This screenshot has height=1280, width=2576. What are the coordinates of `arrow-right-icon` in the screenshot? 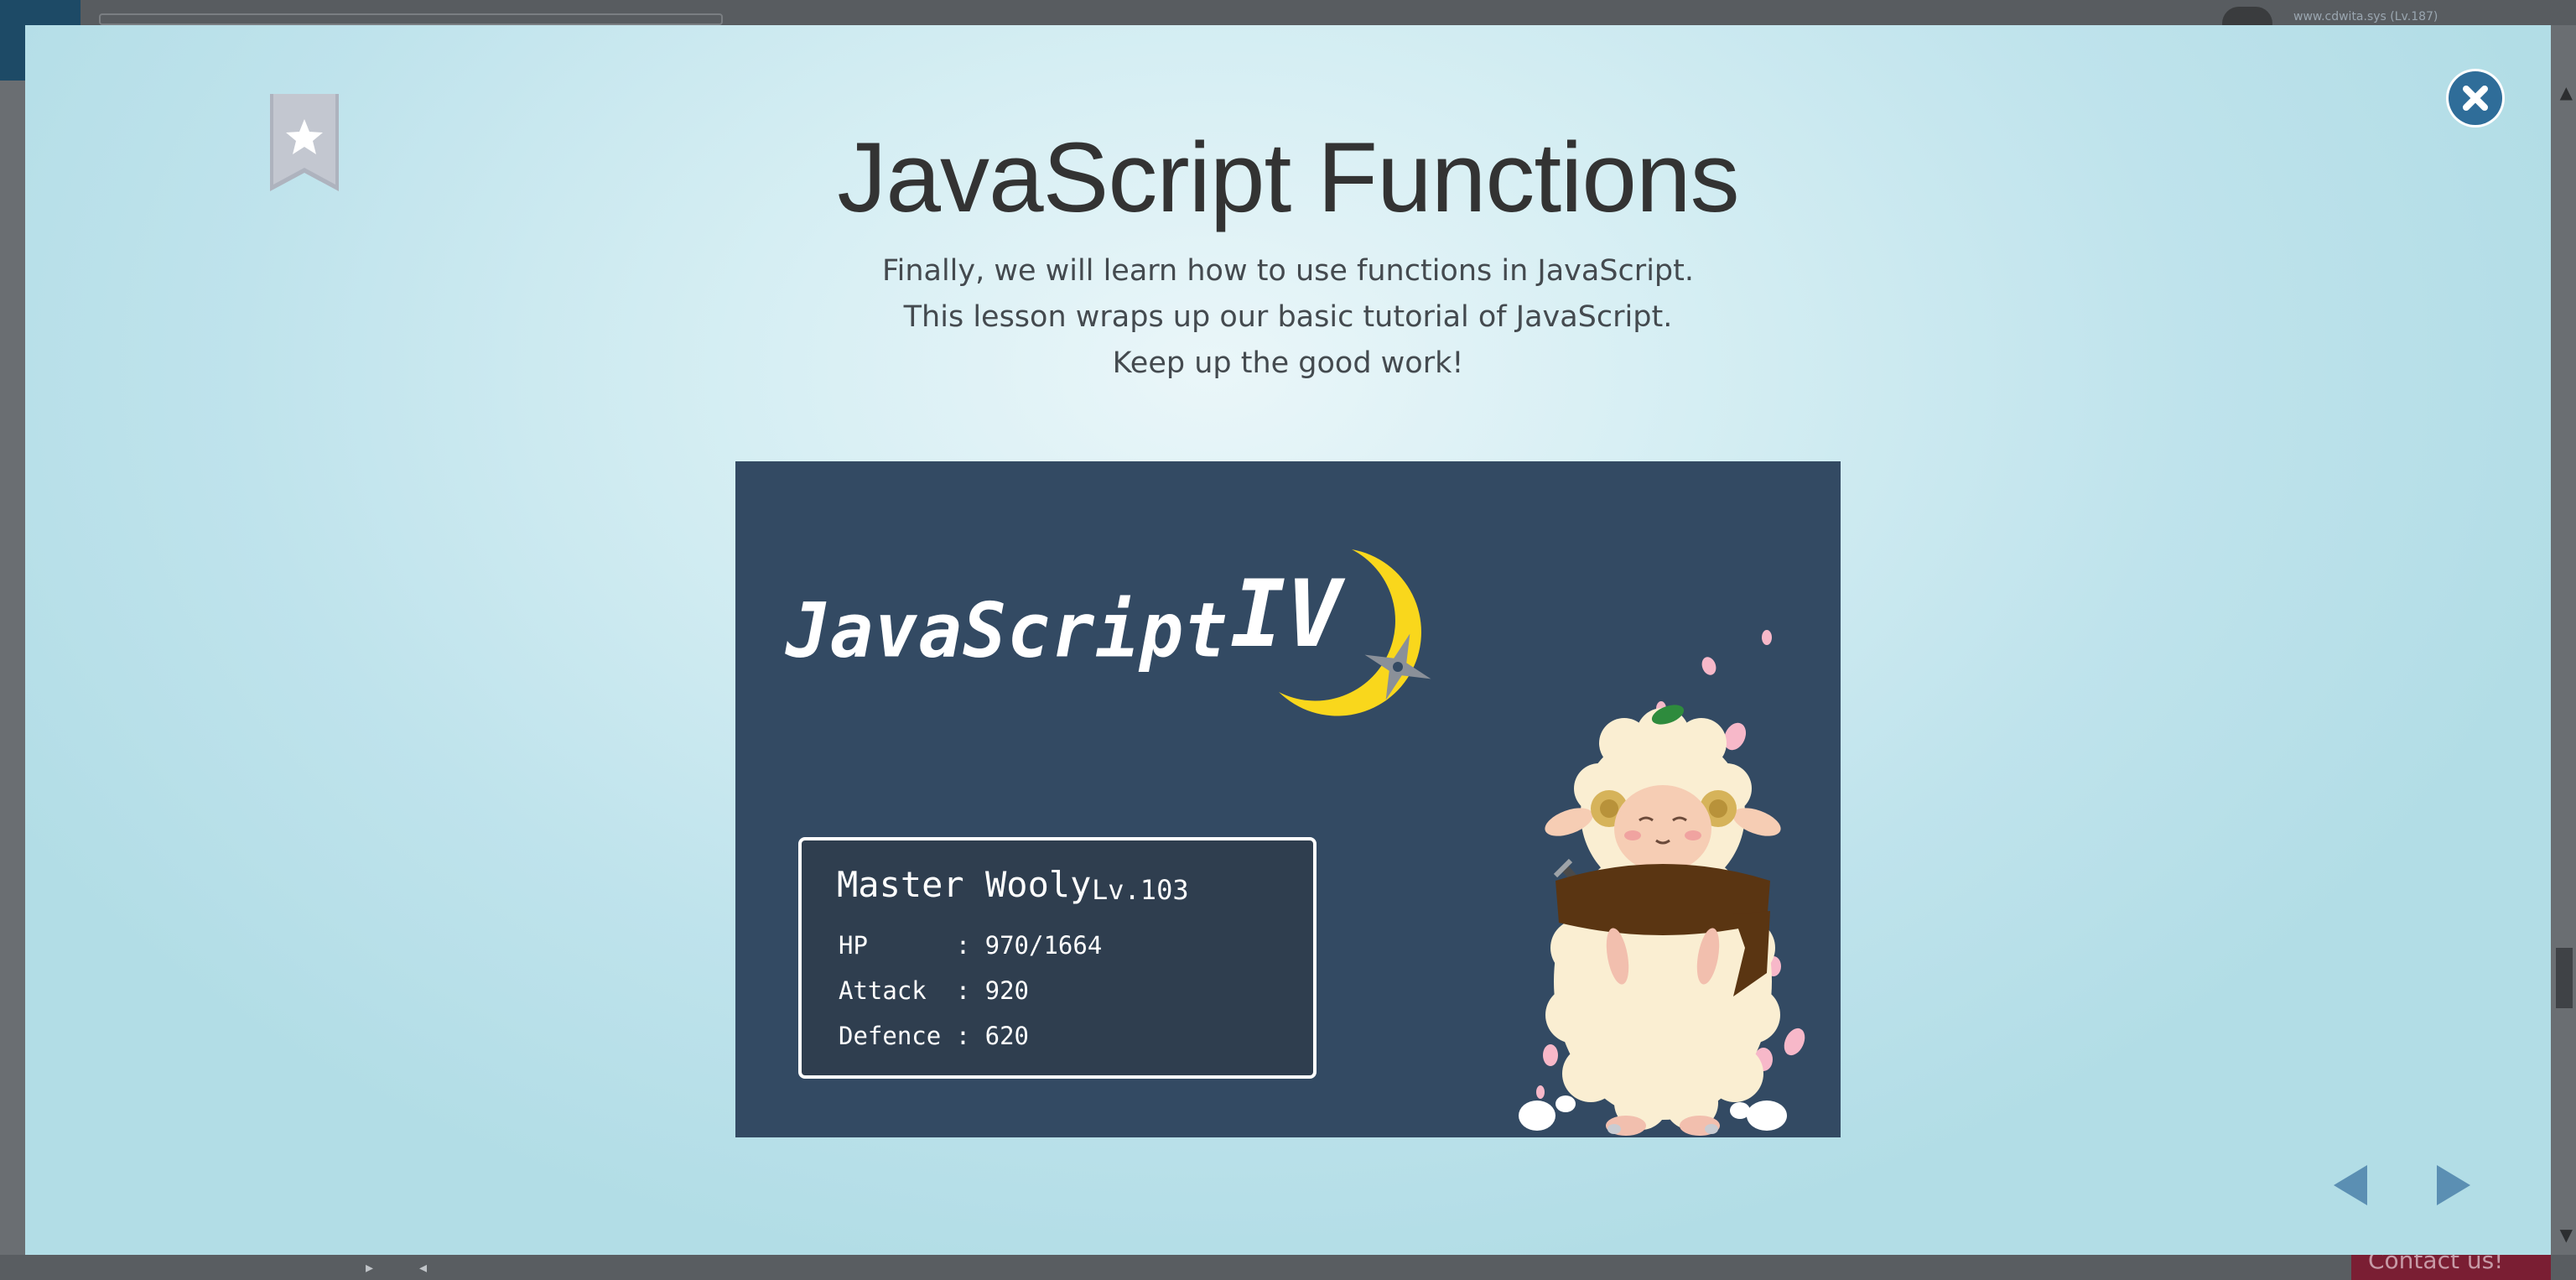 It's located at (2453, 1185).